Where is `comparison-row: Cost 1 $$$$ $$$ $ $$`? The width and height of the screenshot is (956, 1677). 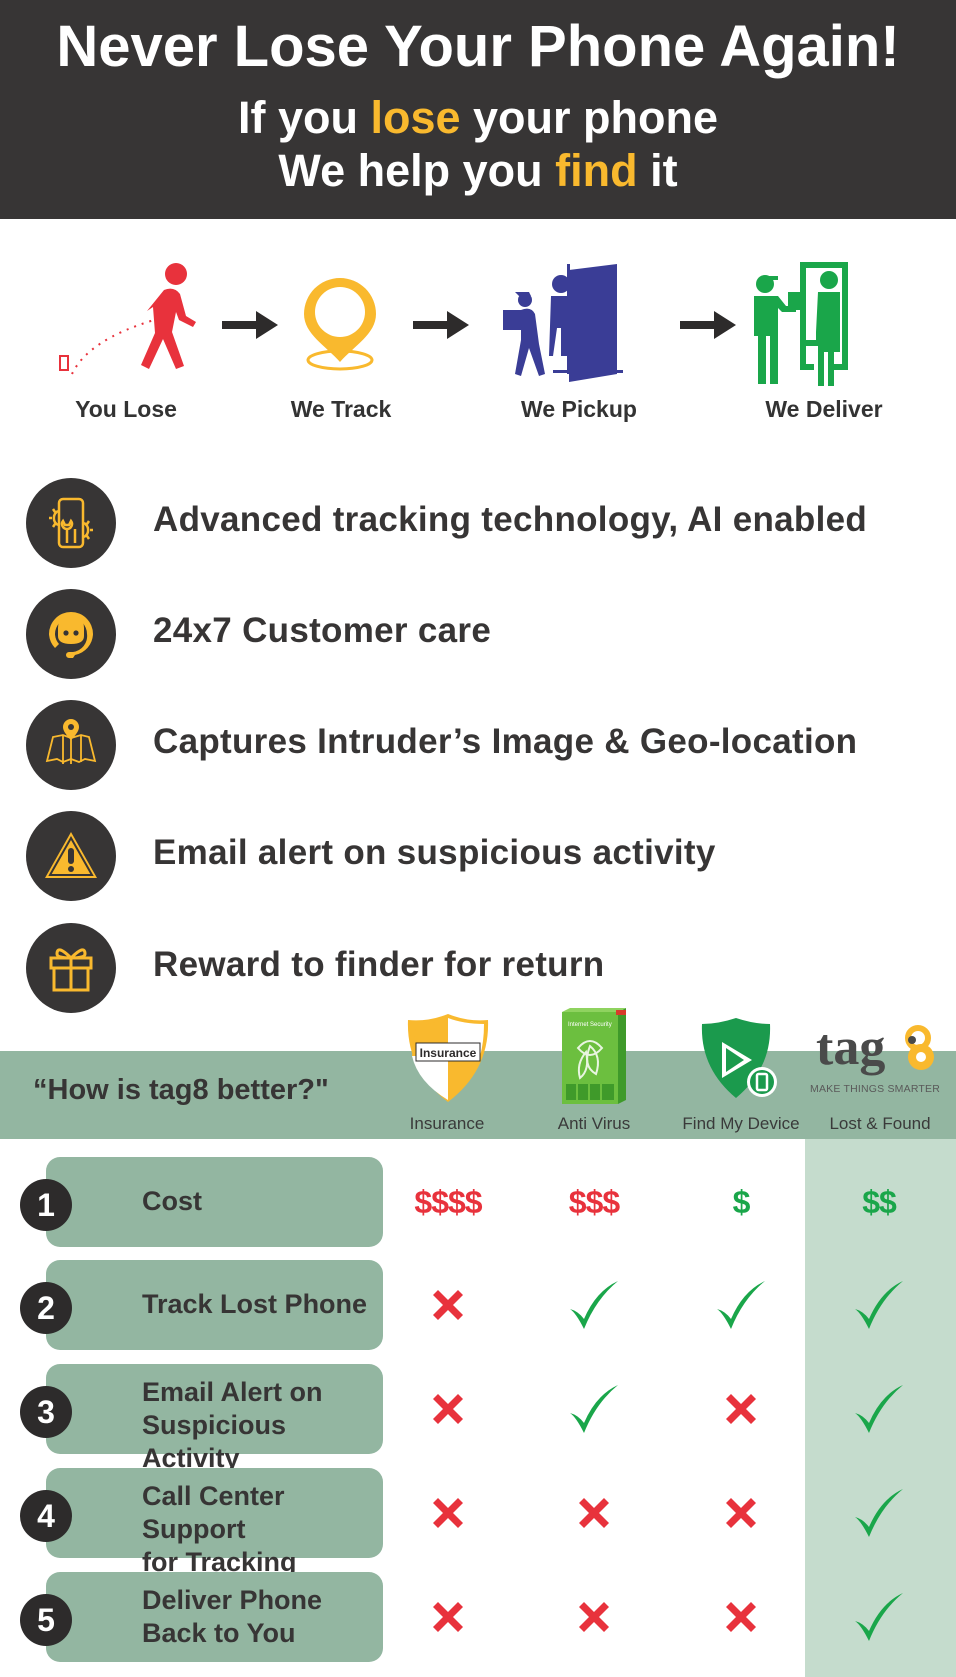
comparison-row: Cost 1 $$$$ $$$ $ $$ is located at coordinates (478, 1202).